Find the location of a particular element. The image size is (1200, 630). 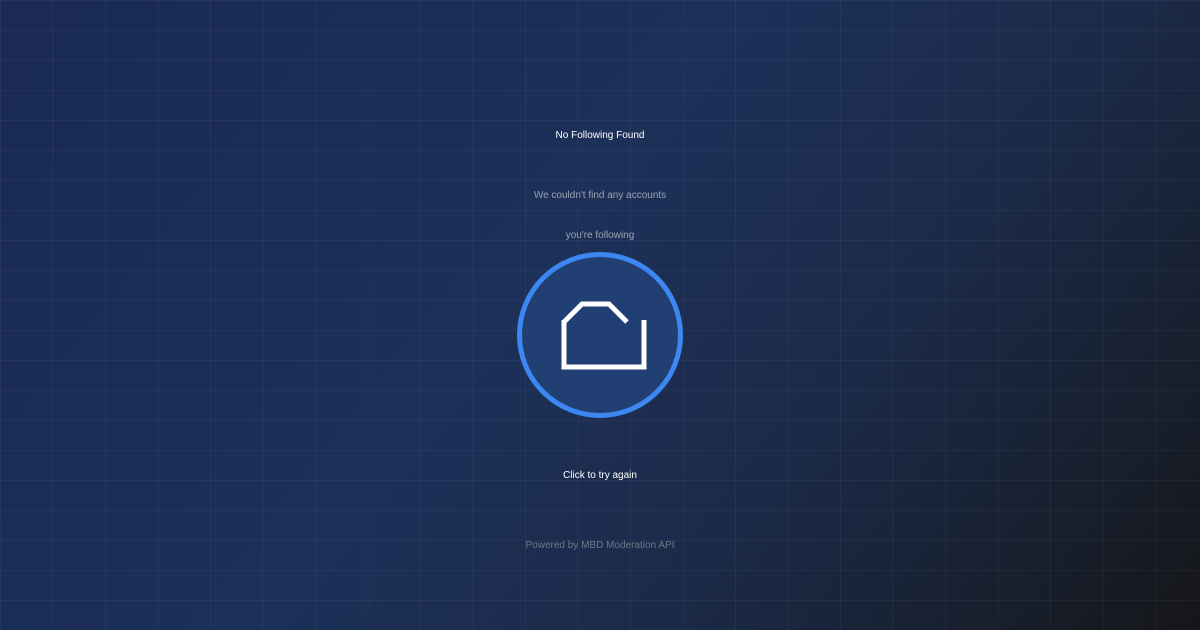

folder-outline-icon is located at coordinates (604, 335).